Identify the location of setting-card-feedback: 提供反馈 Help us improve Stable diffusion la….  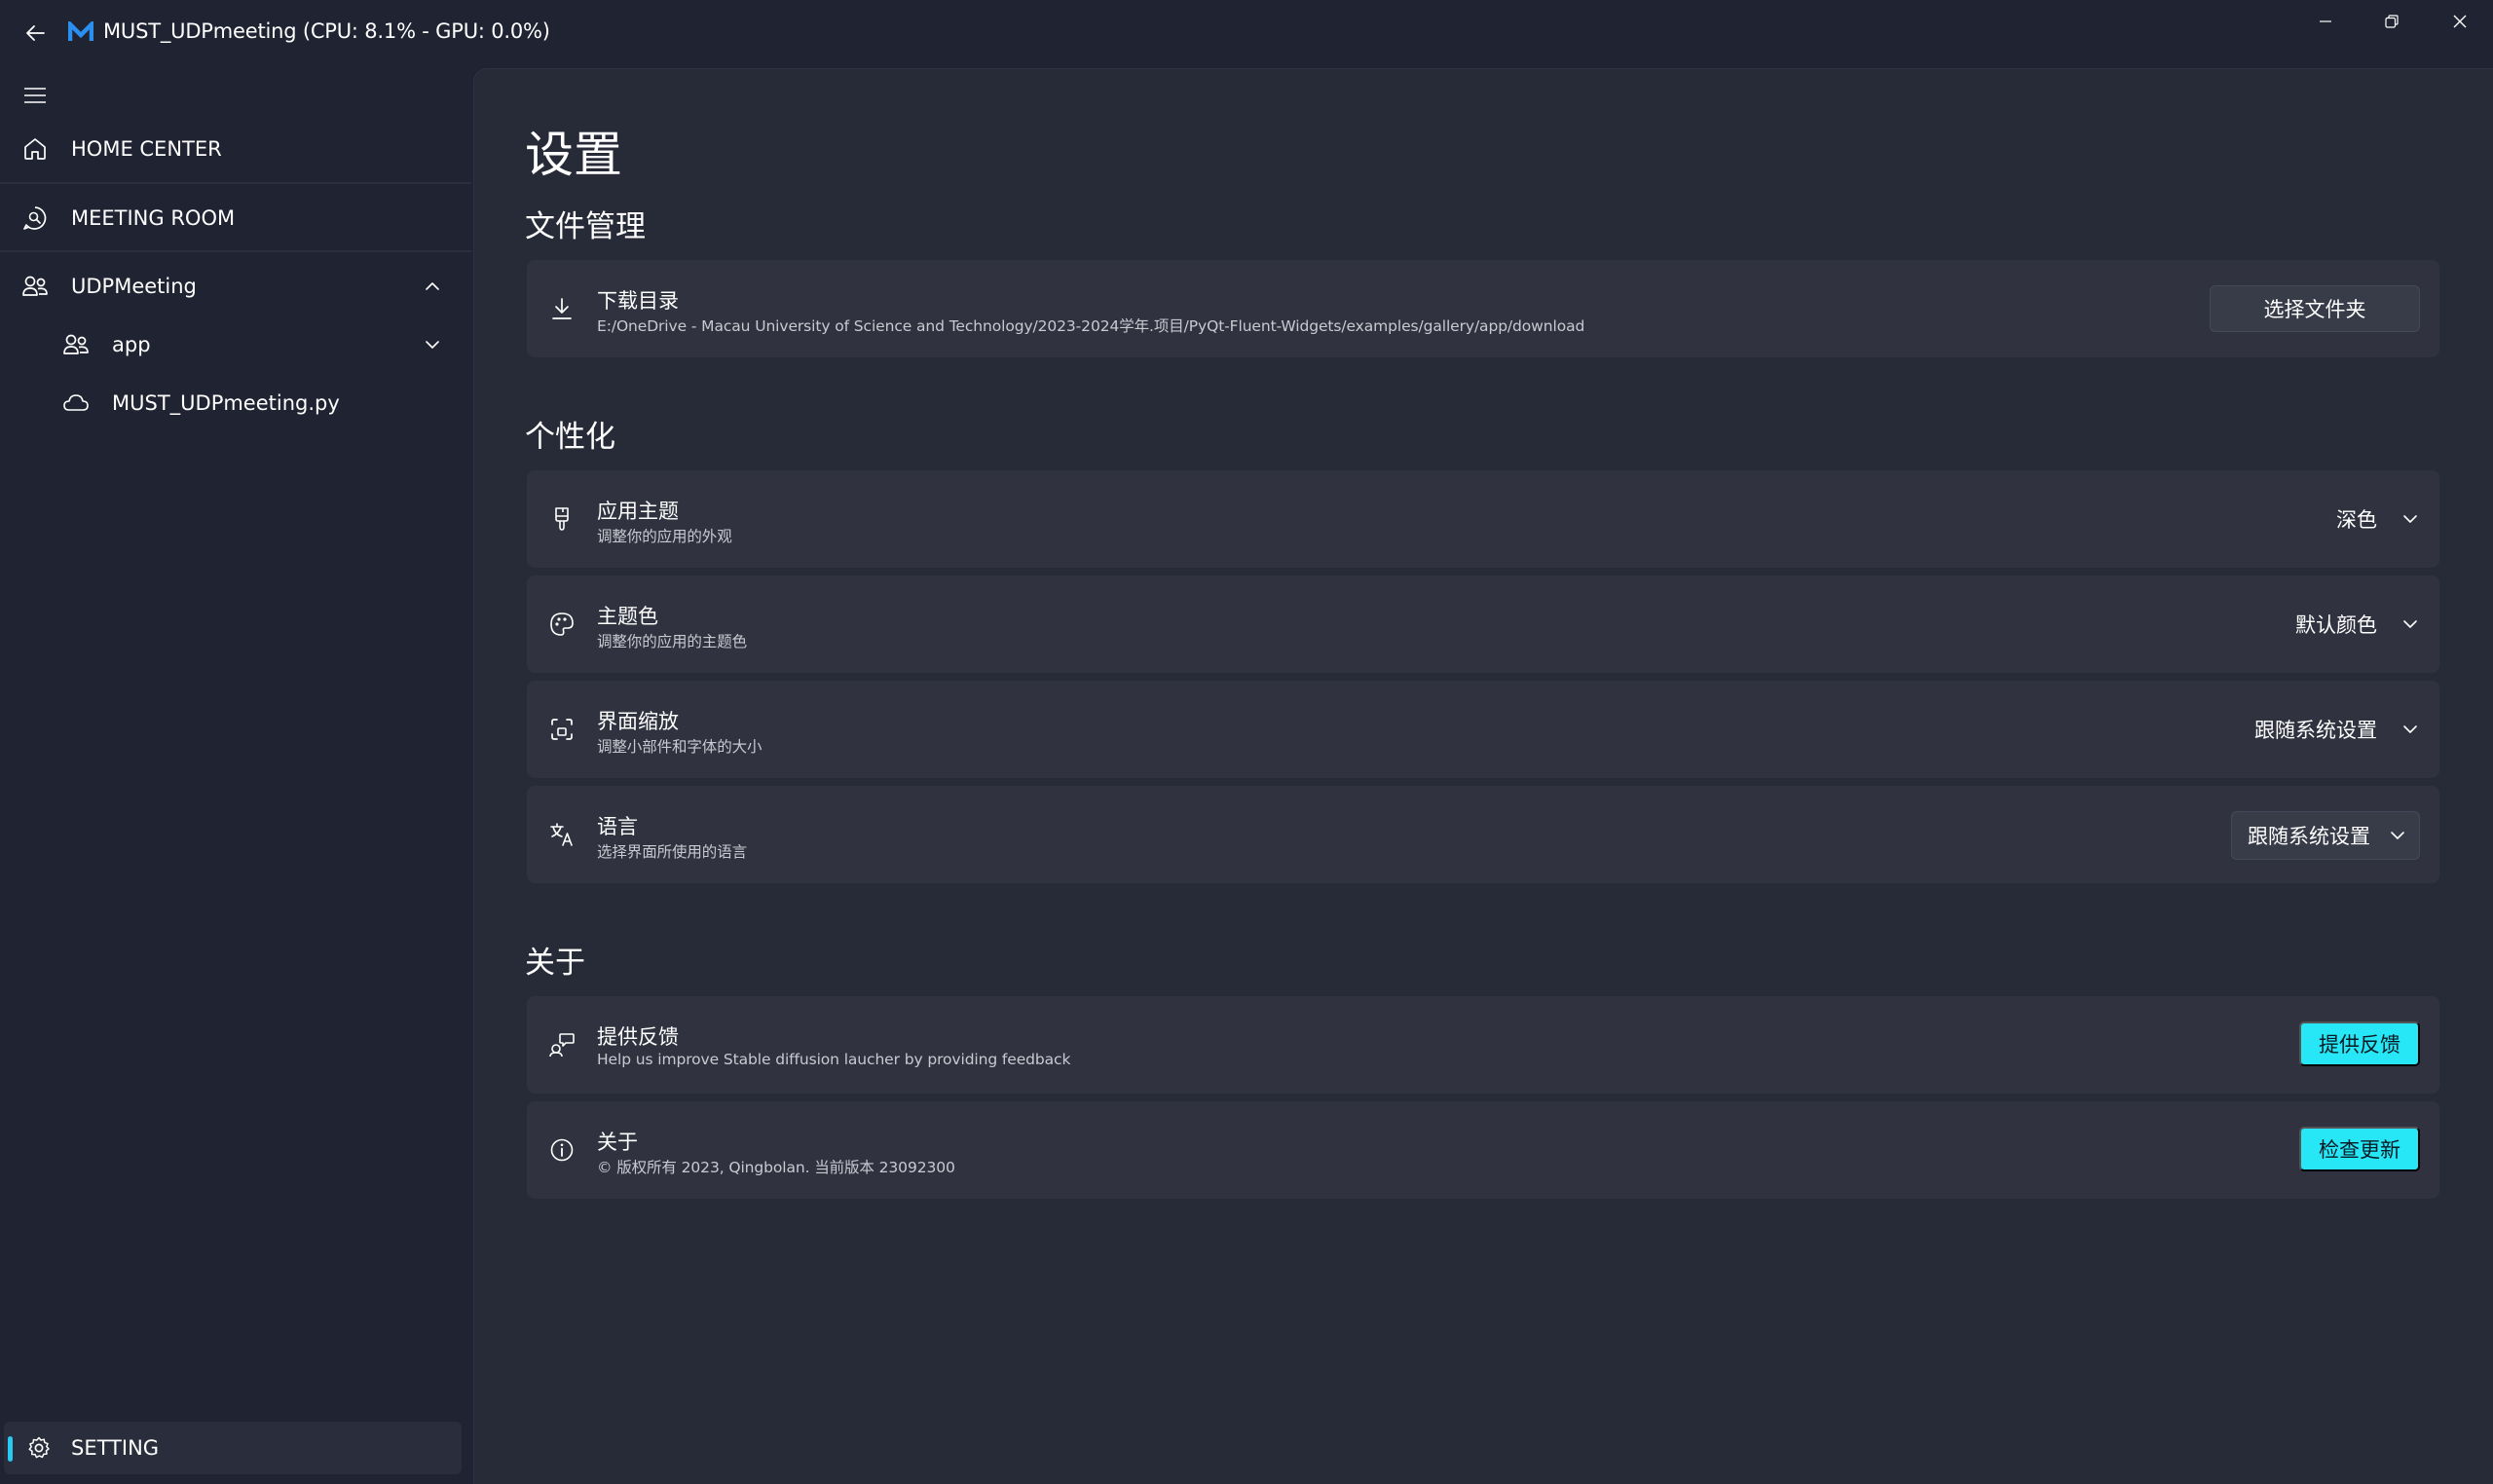
(1483, 1045).